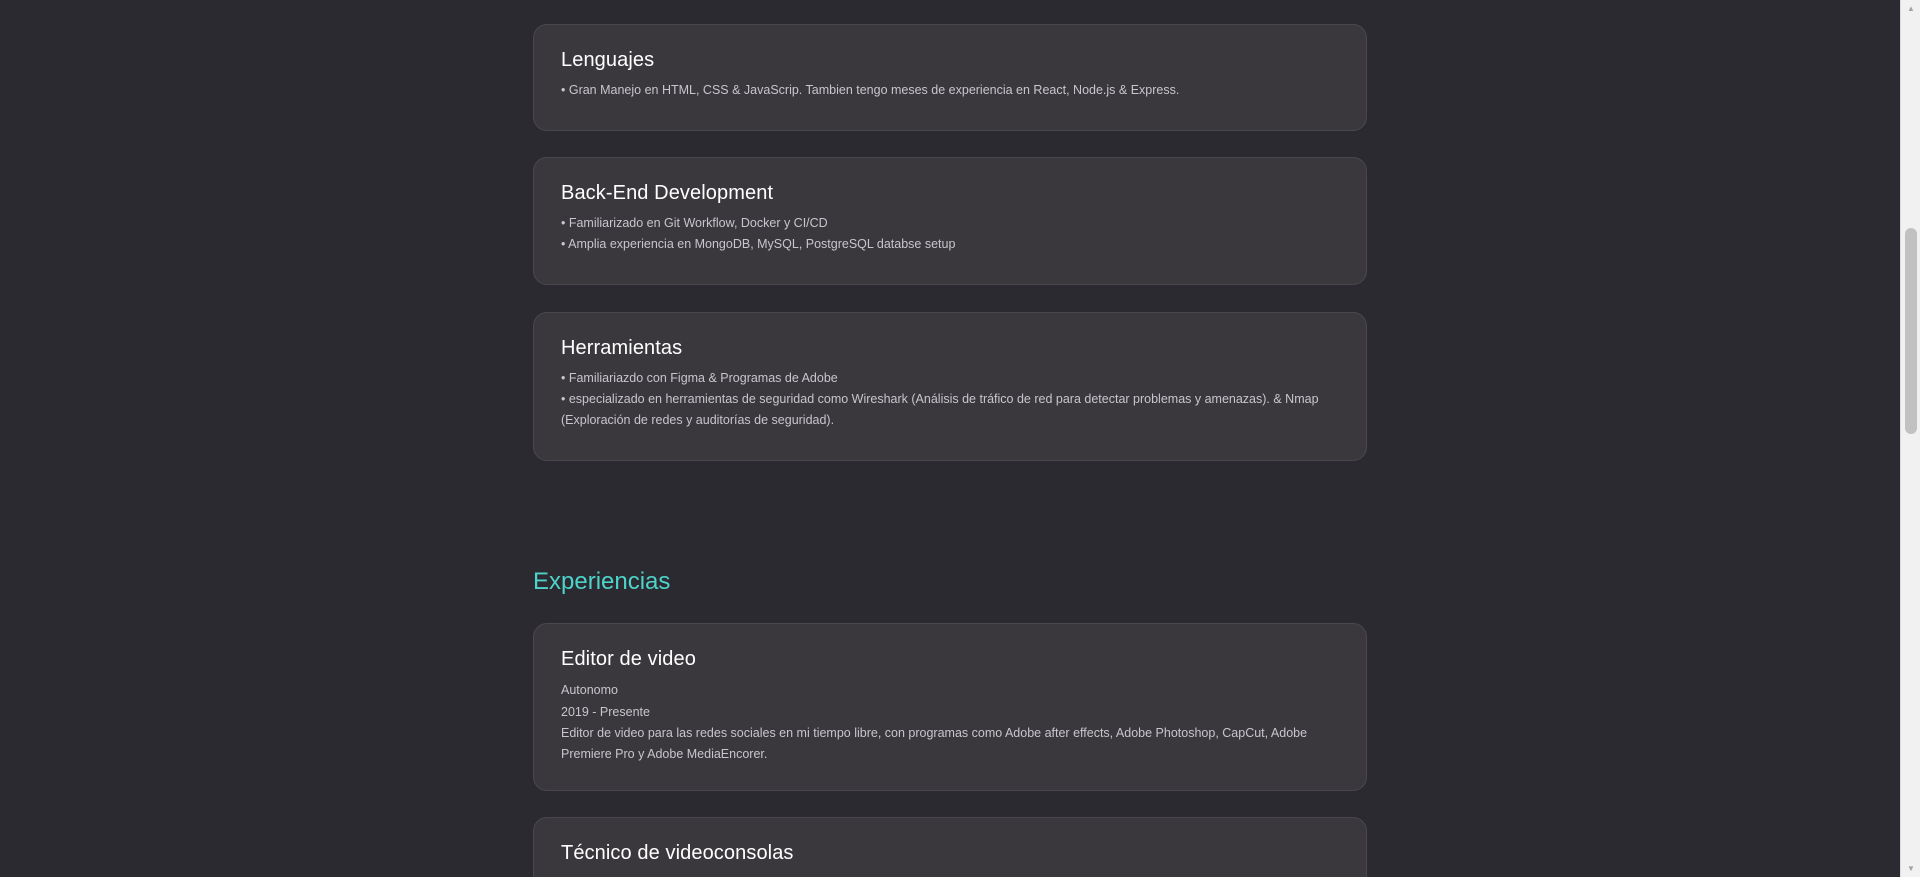 The height and width of the screenshot is (877, 1920). I want to click on skill-card-title: Herramientas, so click(622, 348).